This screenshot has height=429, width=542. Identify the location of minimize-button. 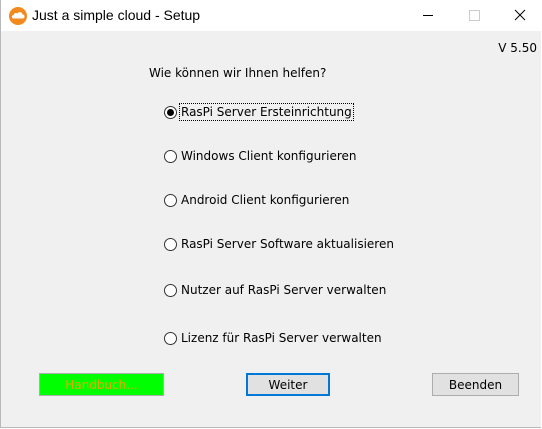
(428, 15).